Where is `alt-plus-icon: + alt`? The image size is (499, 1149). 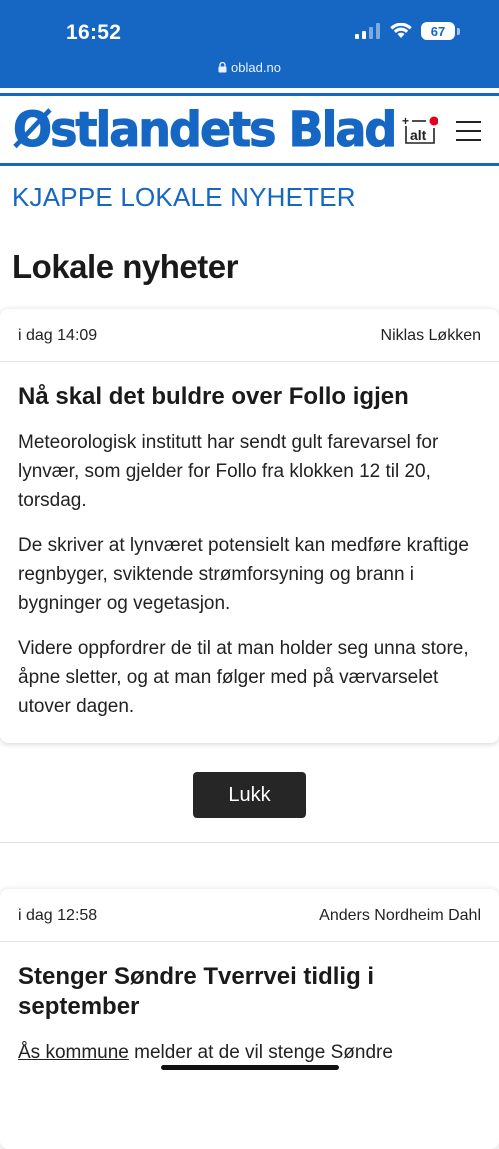
alt-plus-icon: + alt is located at coordinates (420, 131).